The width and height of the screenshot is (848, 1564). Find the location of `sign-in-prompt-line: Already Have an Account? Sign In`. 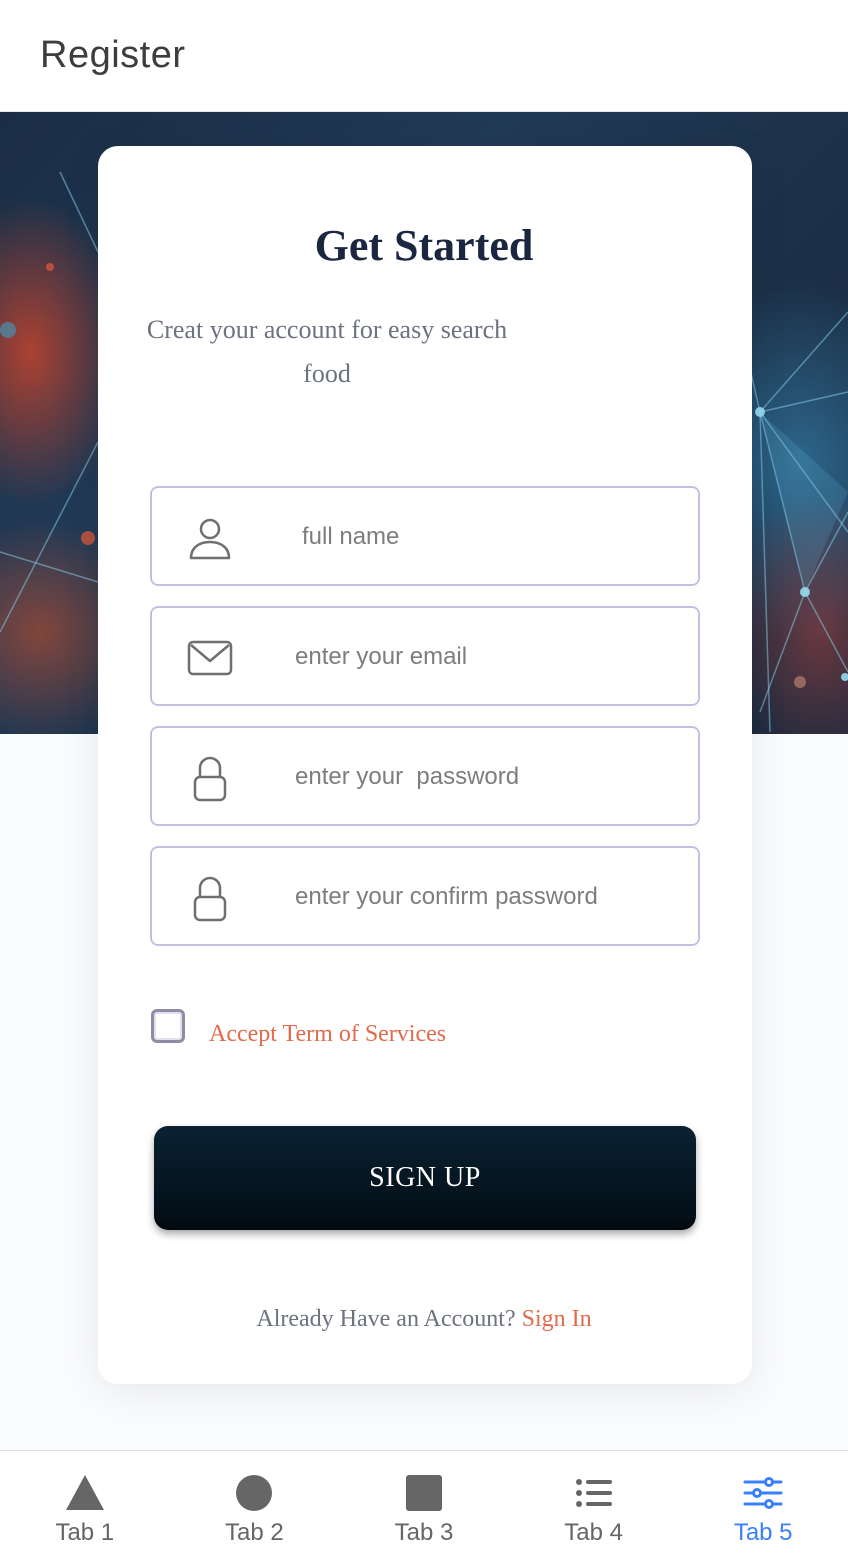

sign-in-prompt-line: Already Have an Account? Sign In is located at coordinates (424, 1319).